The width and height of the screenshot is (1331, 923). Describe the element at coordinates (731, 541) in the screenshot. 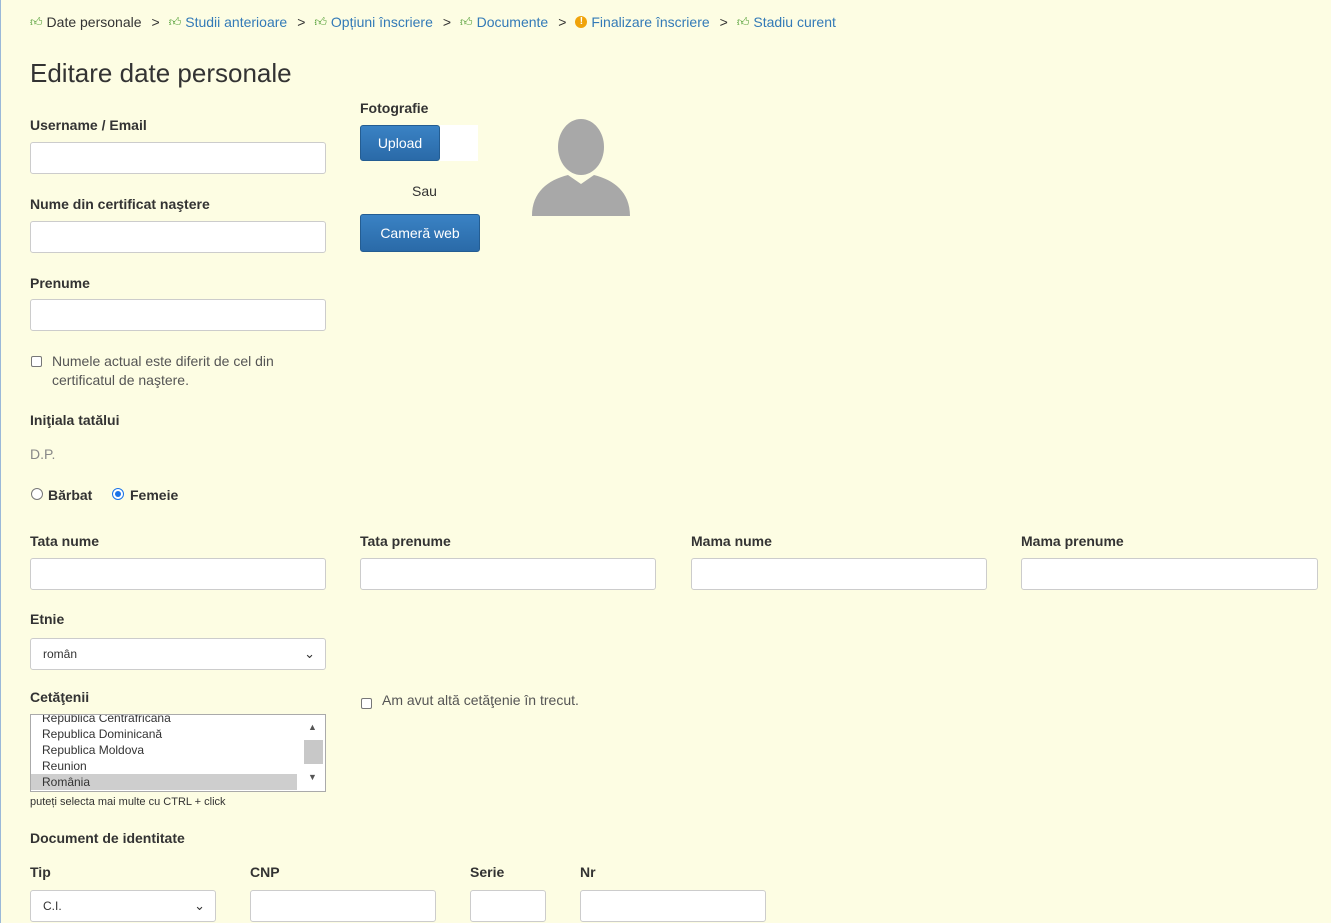

I see `mother-last-name-label: Mama nume` at that location.